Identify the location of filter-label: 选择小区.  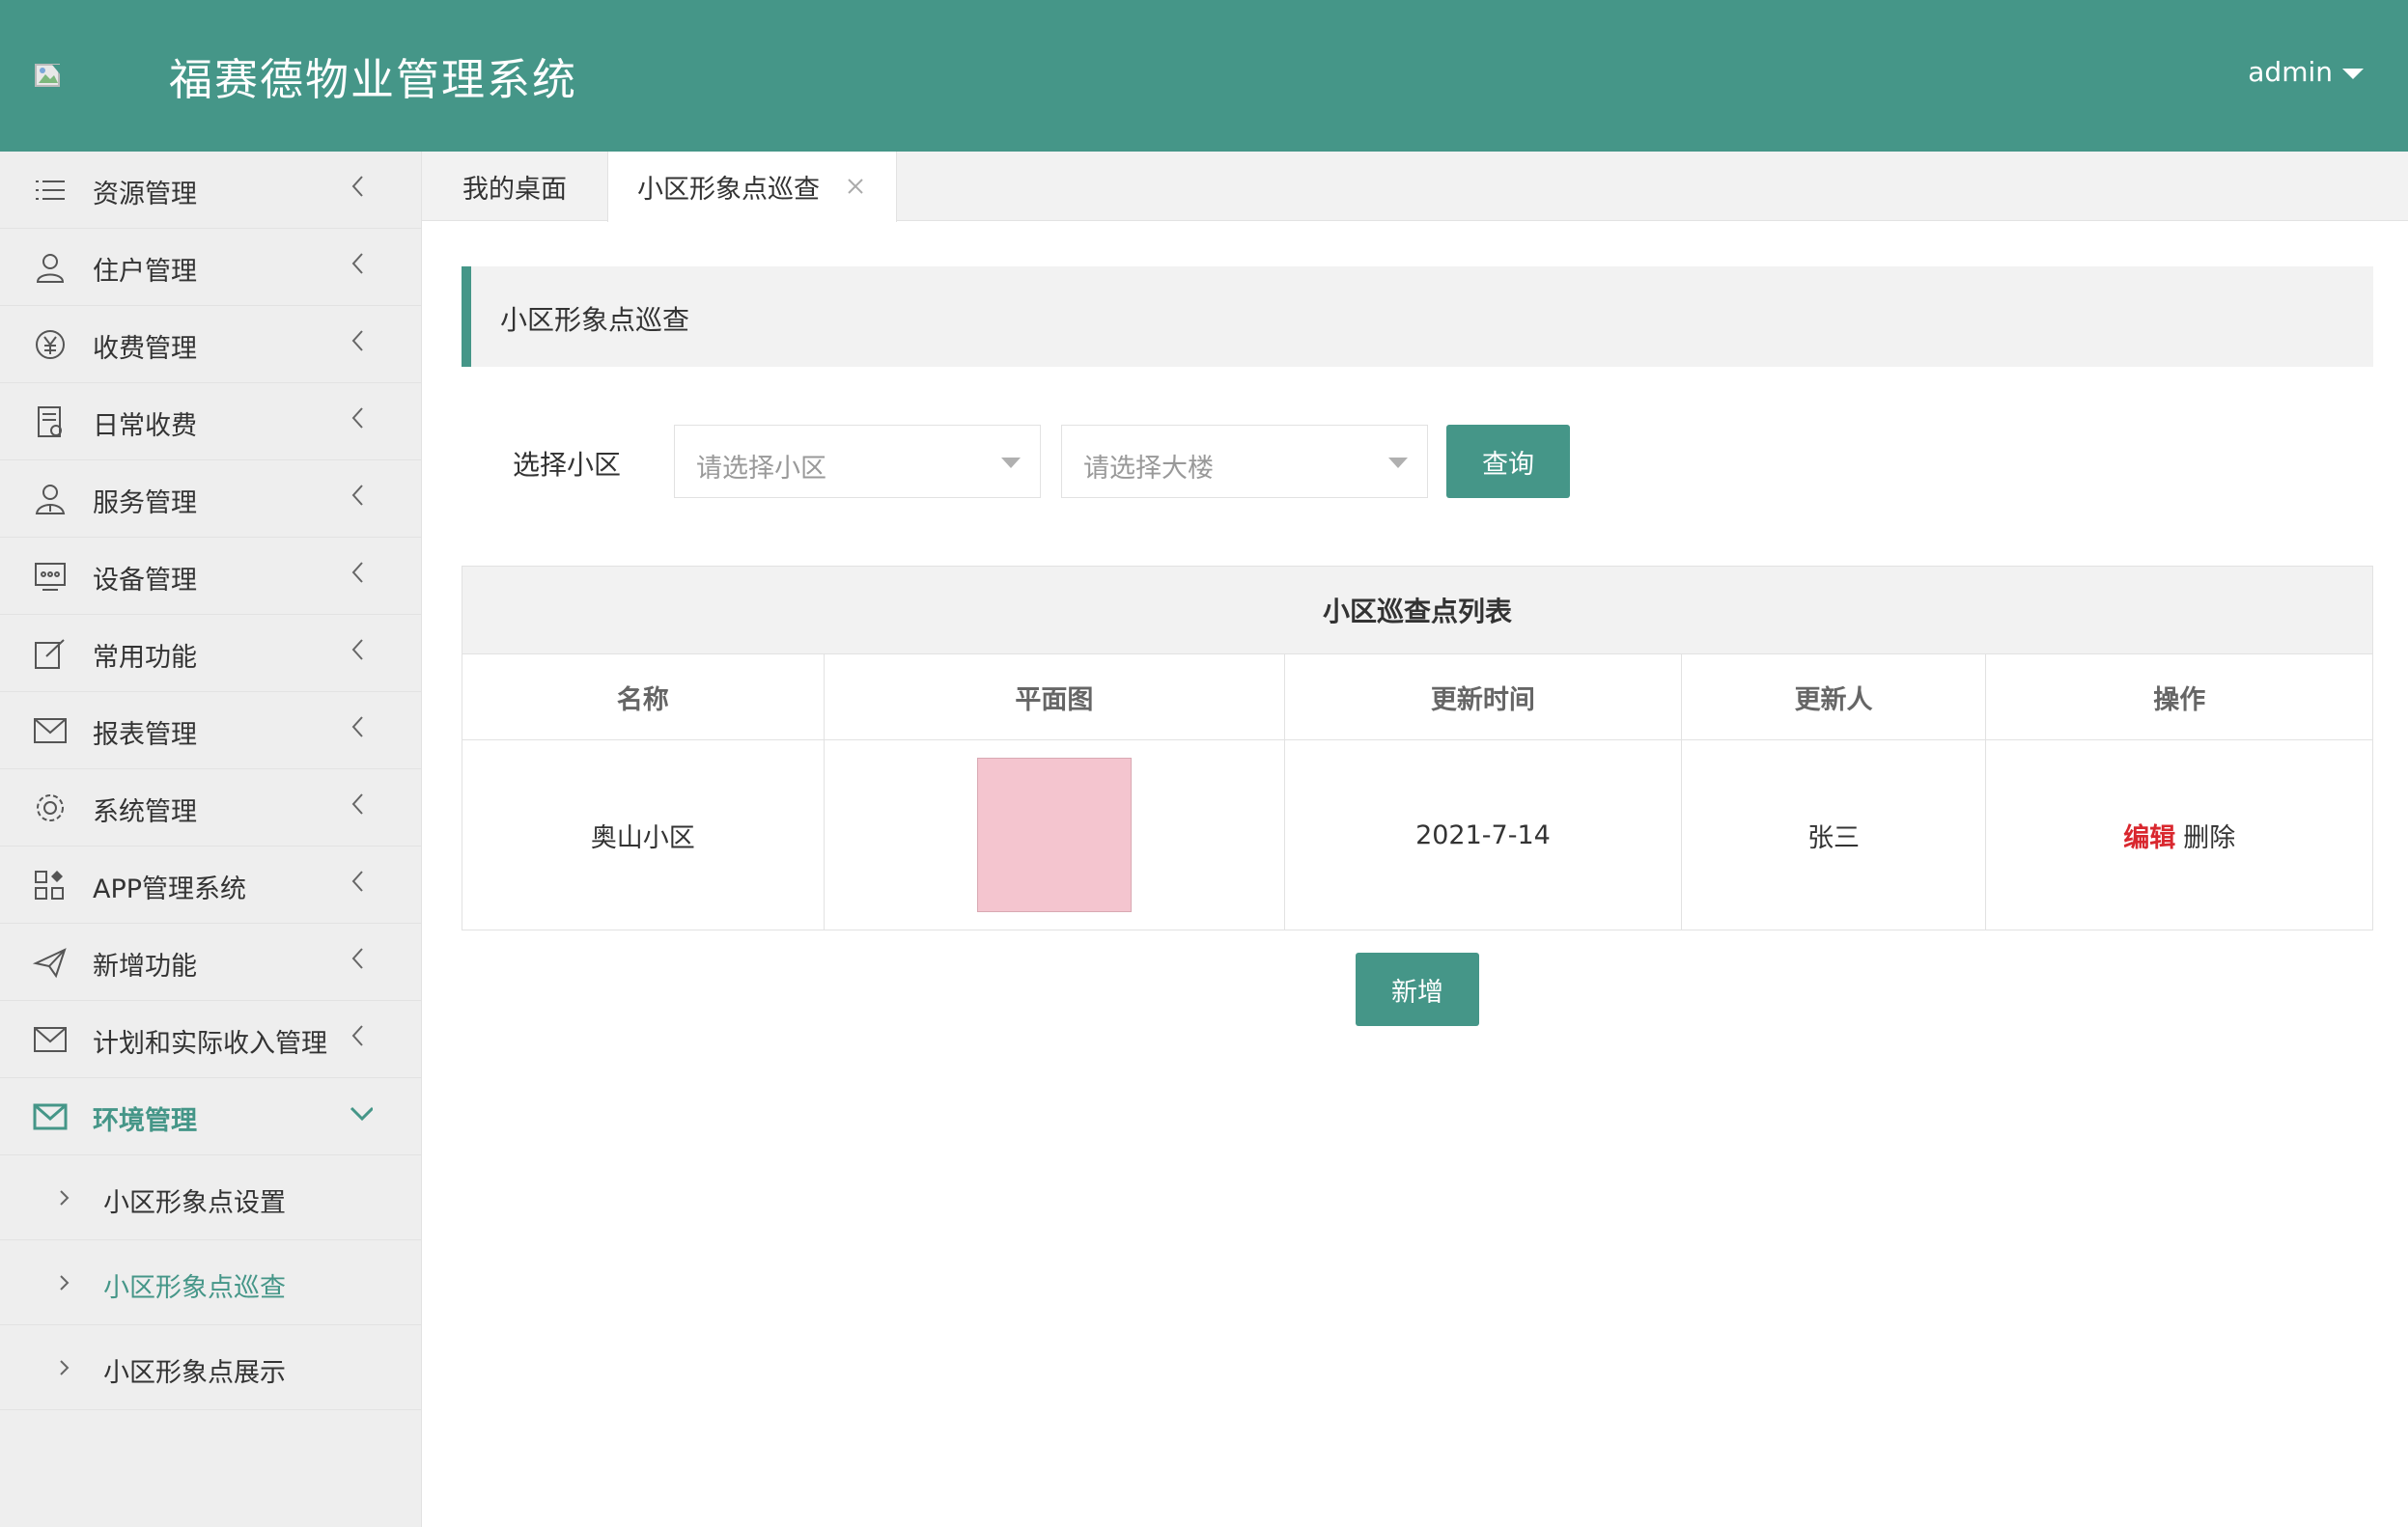
(568, 465).